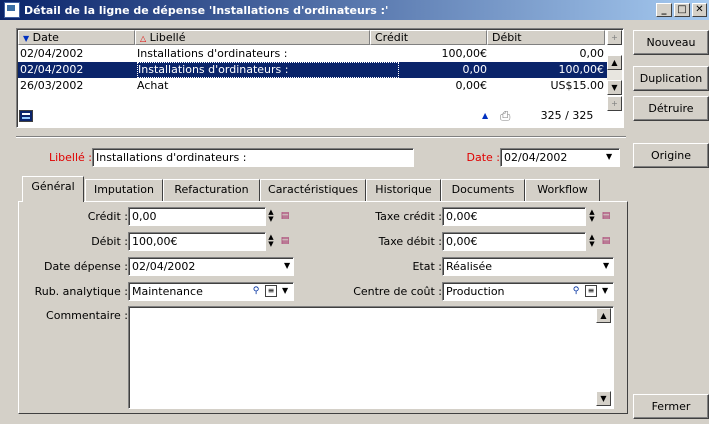 This screenshot has width=709, height=424. What do you see at coordinates (81, 291) in the screenshot?
I see `rub-analytique-label: Rub. analytique :` at bounding box center [81, 291].